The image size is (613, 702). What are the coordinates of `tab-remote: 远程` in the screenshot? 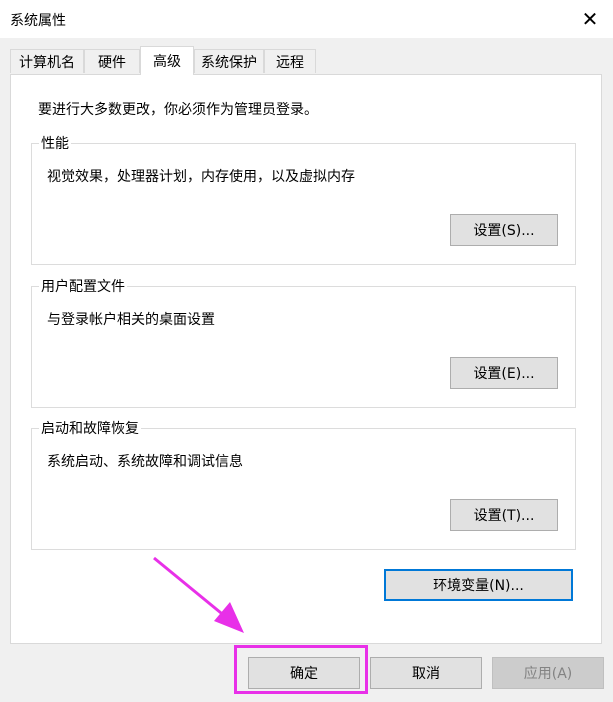 It's located at (290, 61).